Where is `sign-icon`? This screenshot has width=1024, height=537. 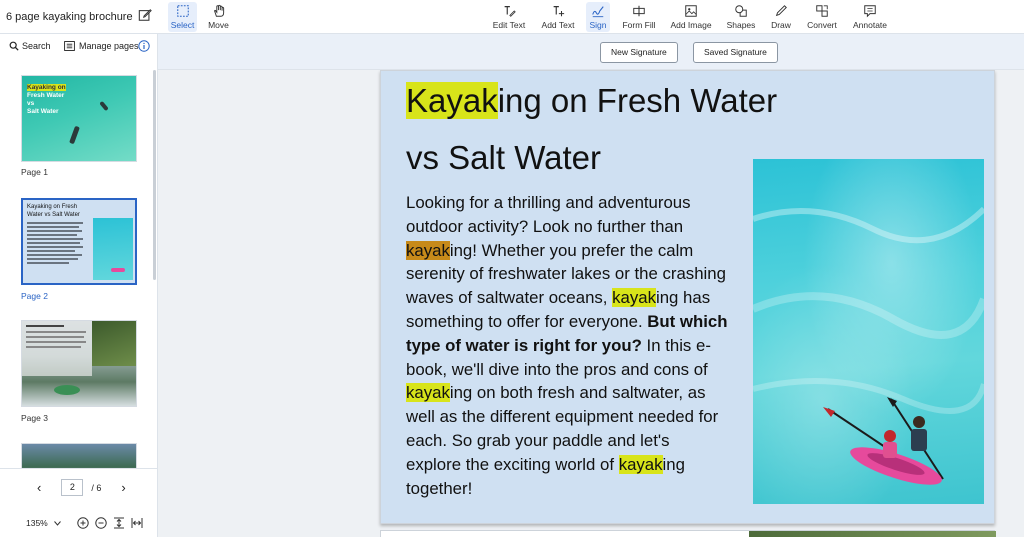
sign-icon is located at coordinates (598, 12).